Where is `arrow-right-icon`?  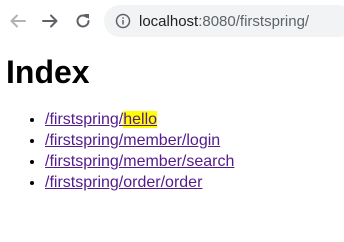
arrow-right-icon is located at coordinates (50, 21).